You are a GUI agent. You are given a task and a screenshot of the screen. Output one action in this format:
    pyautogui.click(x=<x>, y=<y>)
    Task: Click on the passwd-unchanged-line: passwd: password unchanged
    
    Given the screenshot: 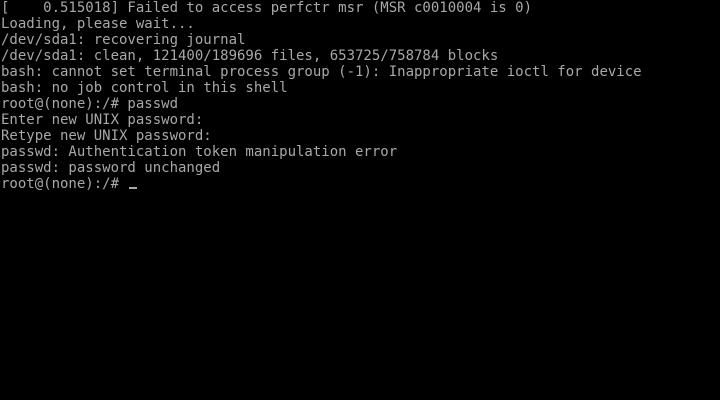 What is the action you would take?
    pyautogui.click(x=111, y=168)
    